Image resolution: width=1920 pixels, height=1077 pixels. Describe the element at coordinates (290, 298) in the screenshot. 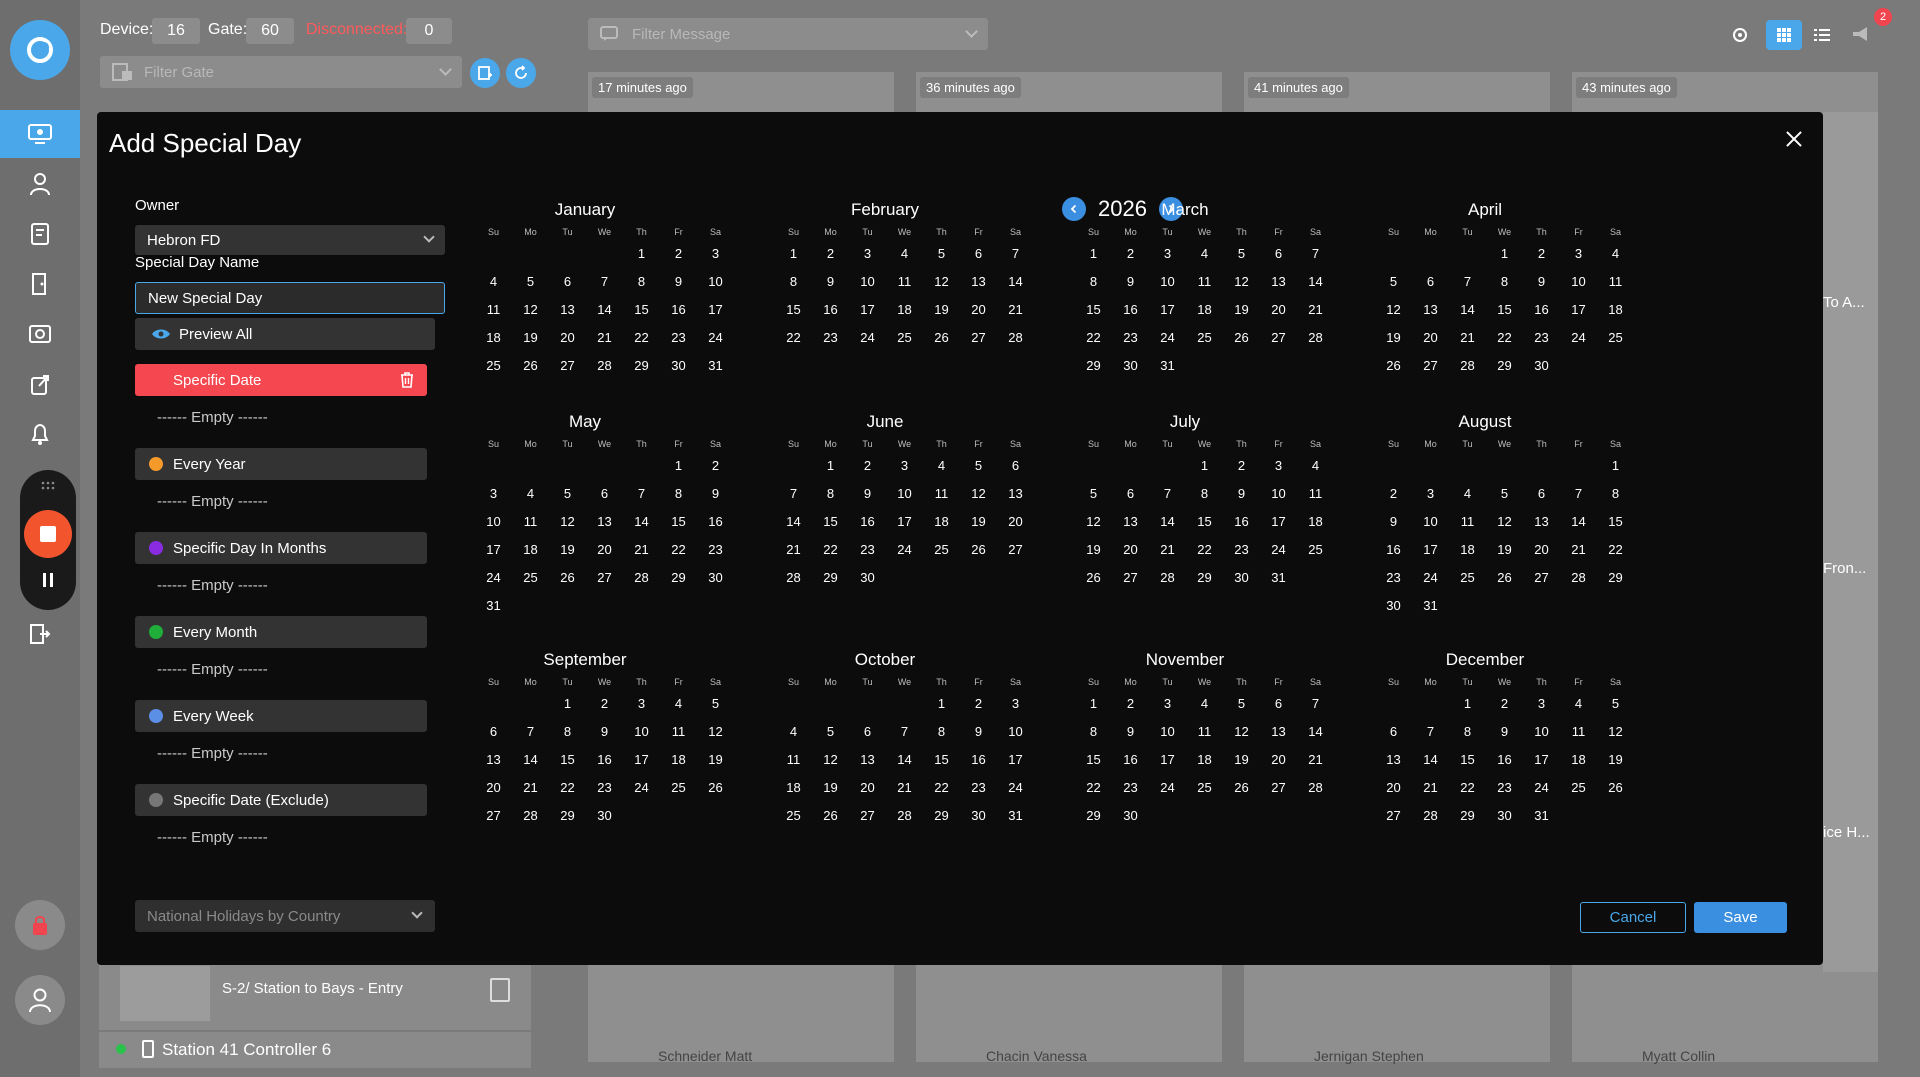

I see `special-day-name-input` at that location.